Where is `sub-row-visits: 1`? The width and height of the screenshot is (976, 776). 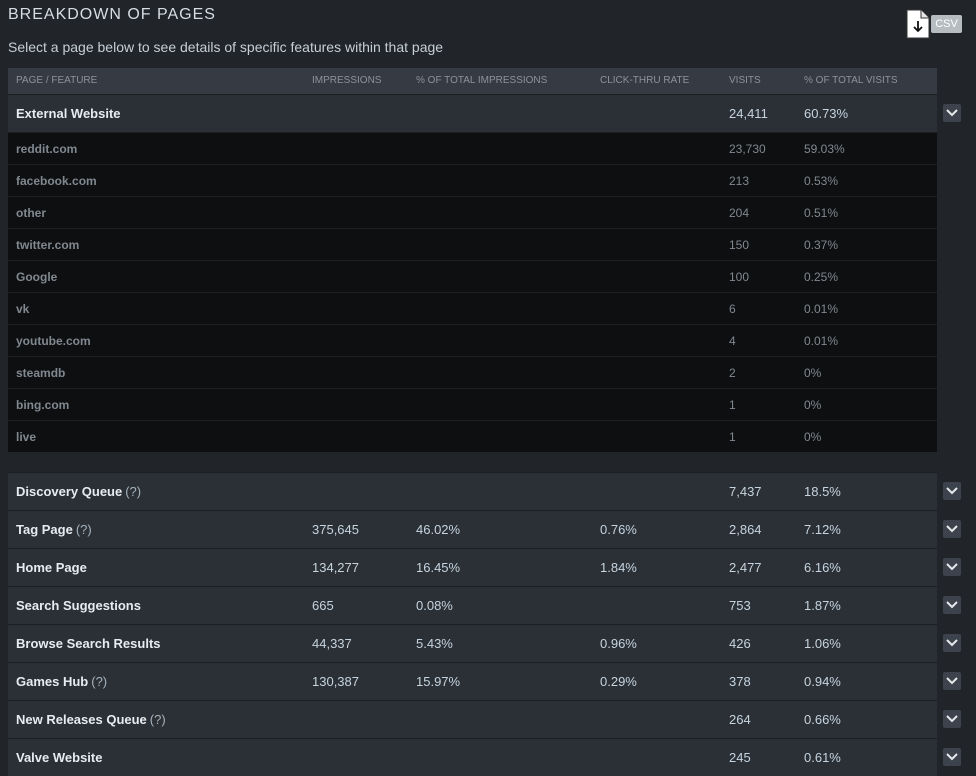
sub-row-visits: 1 is located at coordinates (732, 405).